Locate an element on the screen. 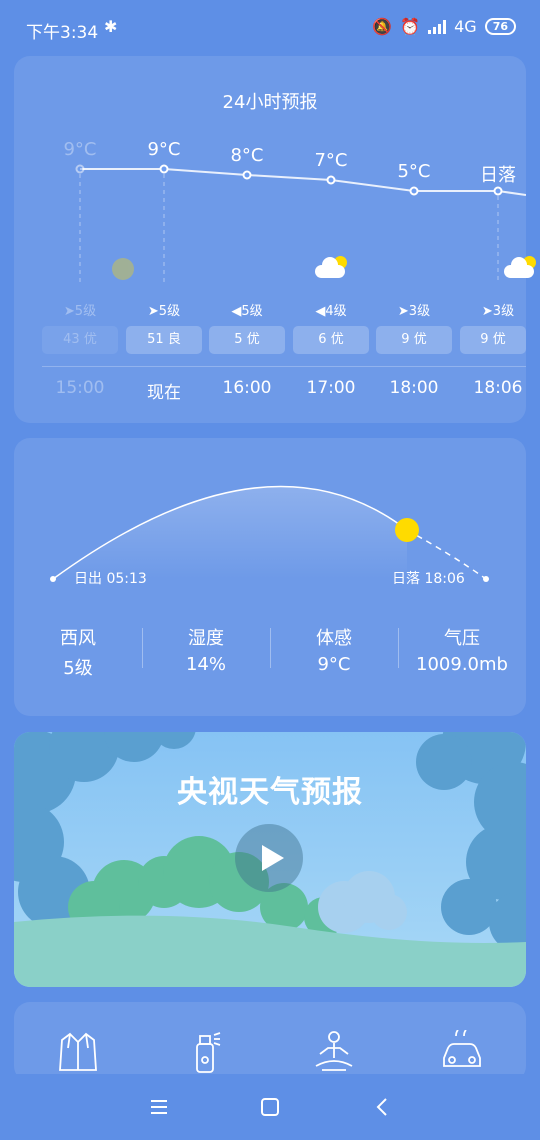 Image resolution: width=540 pixels, height=1140 pixels. car-wash-icon is located at coordinates (462, 1051).